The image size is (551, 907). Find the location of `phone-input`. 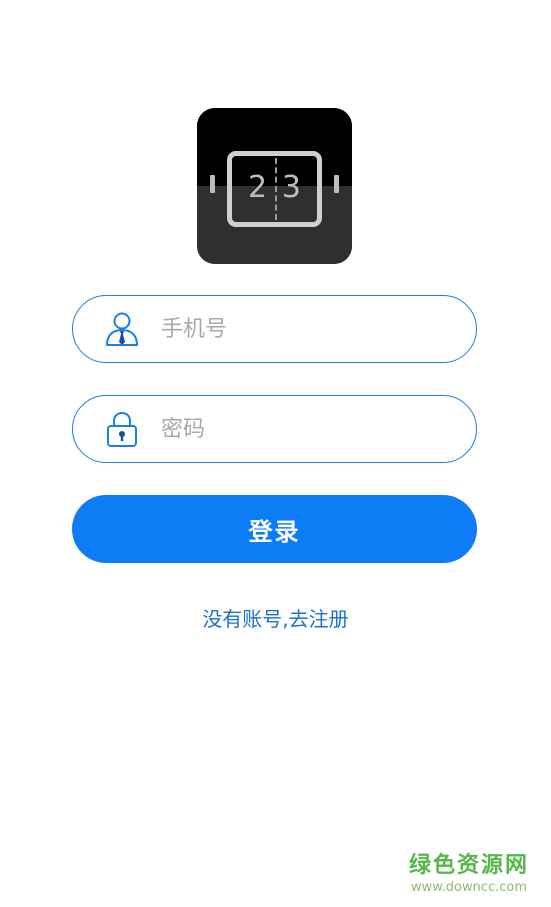

phone-input is located at coordinates (306, 329).